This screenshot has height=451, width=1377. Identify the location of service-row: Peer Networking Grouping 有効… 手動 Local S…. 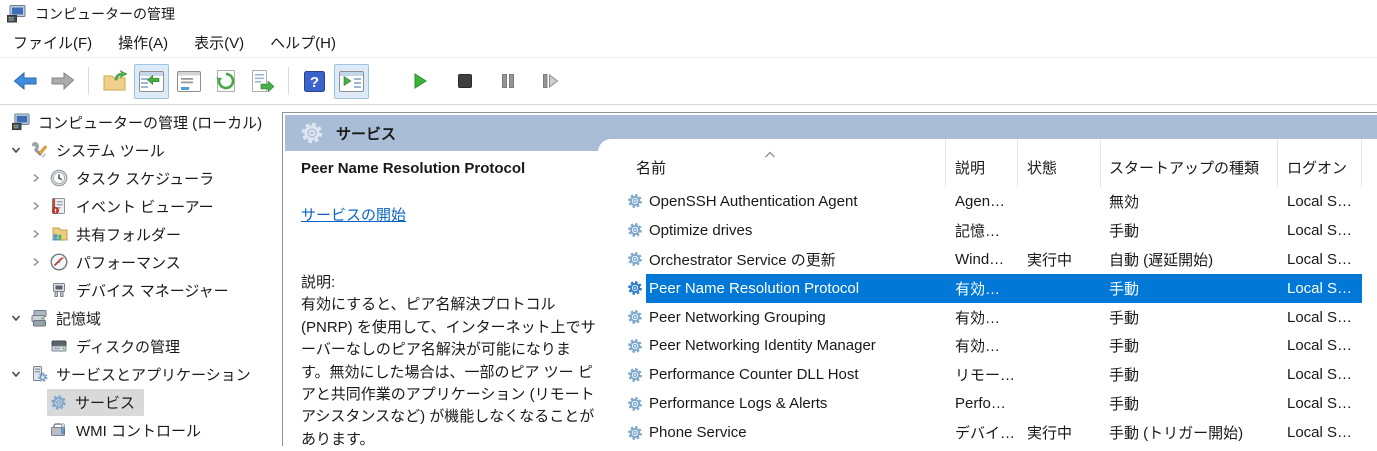
(987, 317).